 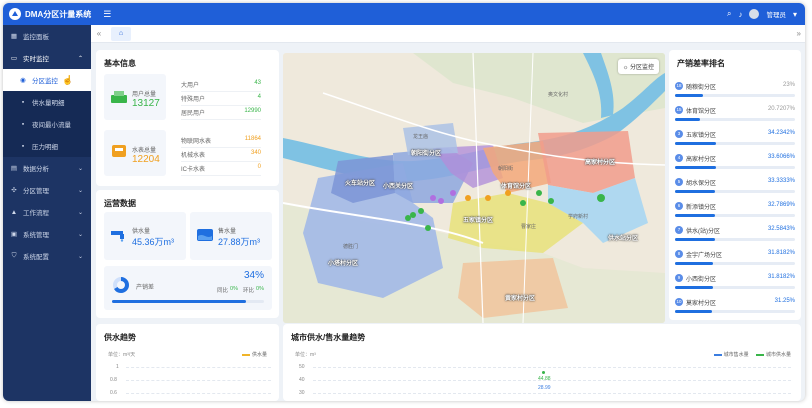 What do you see at coordinates (253, 275) in the screenshot?
I see `loss-value: 34%` at bounding box center [253, 275].